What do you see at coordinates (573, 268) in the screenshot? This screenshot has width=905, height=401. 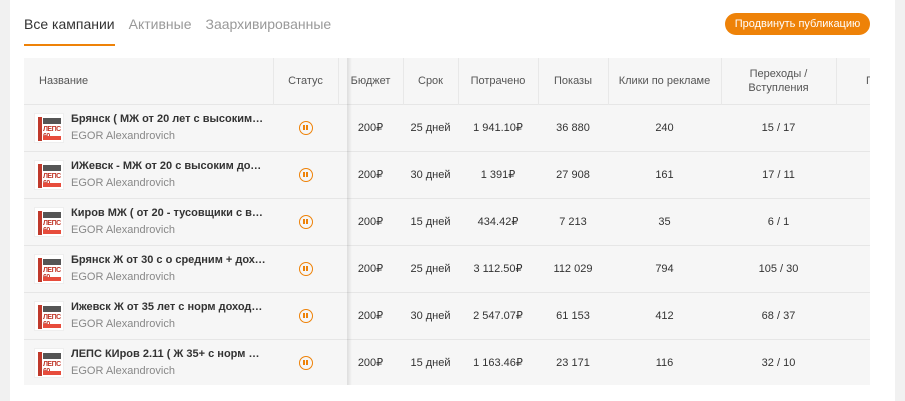 I see `shows-cell: 112 029` at bounding box center [573, 268].